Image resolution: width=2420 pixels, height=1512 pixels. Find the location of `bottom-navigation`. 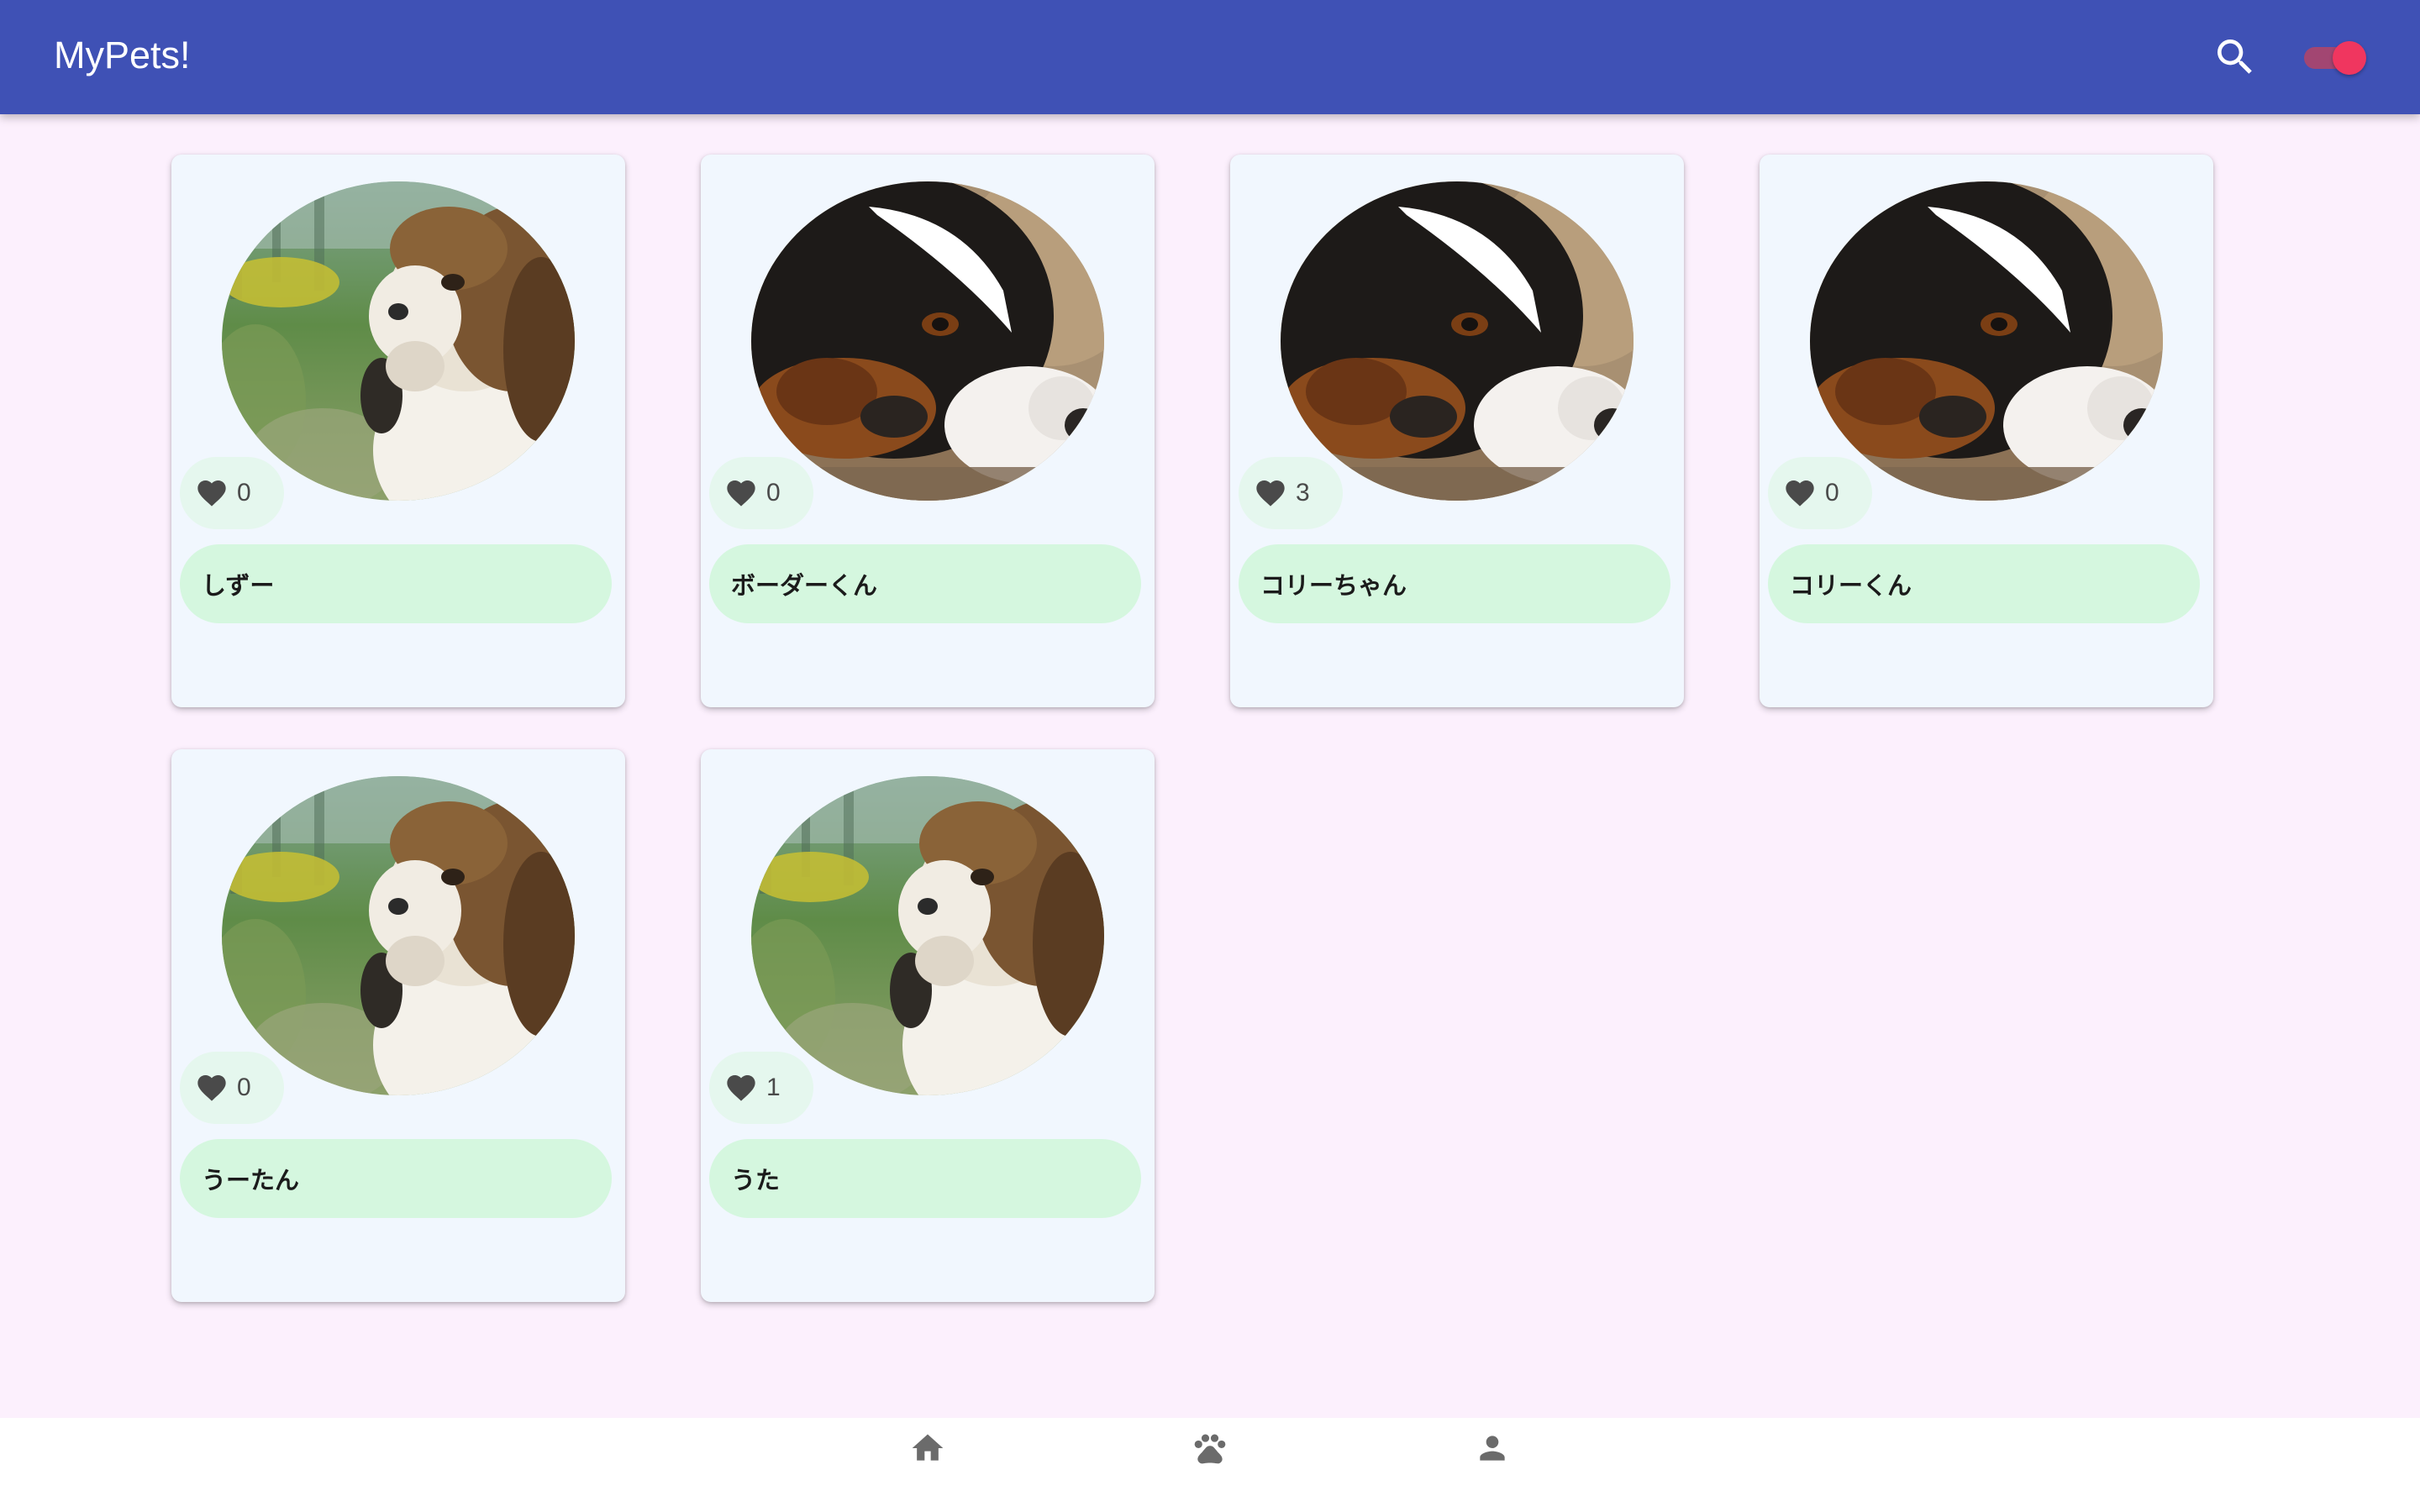

bottom-navigation is located at coordinates (1210, 1465).